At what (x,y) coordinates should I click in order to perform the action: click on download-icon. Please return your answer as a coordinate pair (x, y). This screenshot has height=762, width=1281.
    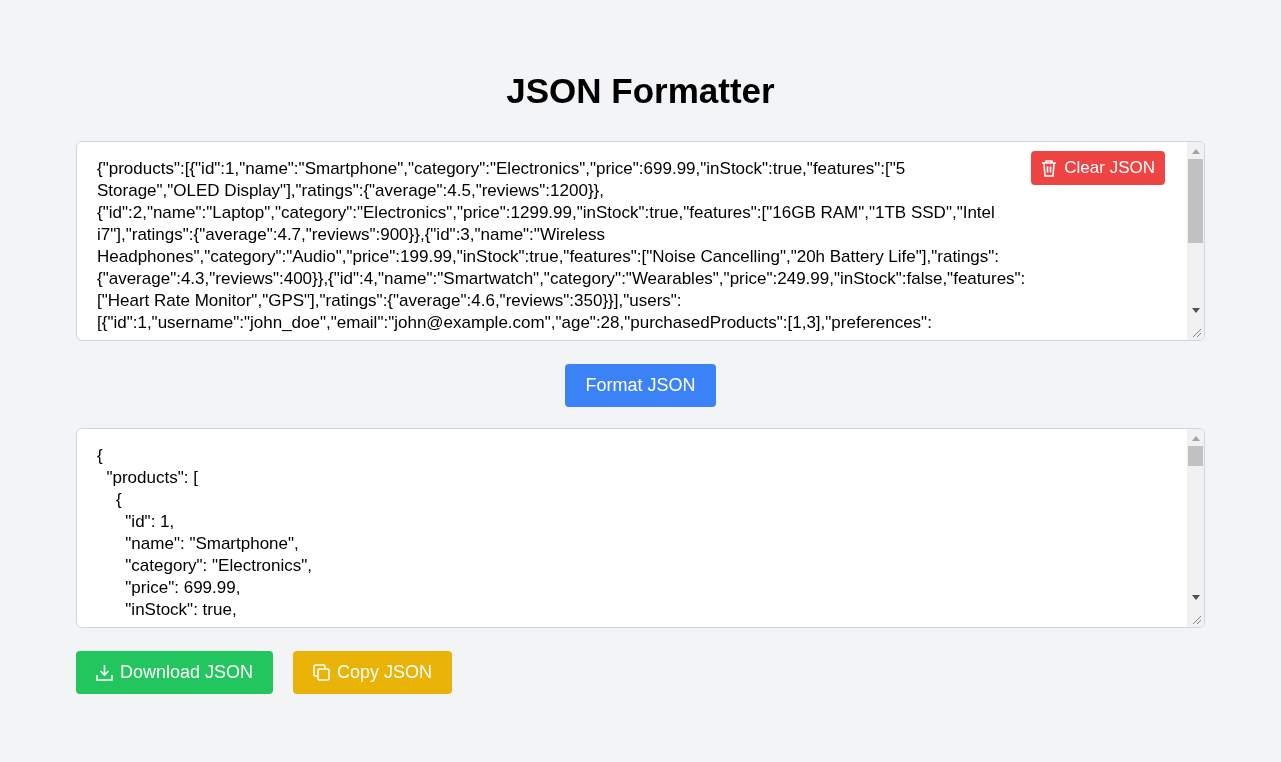
    Looking at the image, I should click on (104, 672).